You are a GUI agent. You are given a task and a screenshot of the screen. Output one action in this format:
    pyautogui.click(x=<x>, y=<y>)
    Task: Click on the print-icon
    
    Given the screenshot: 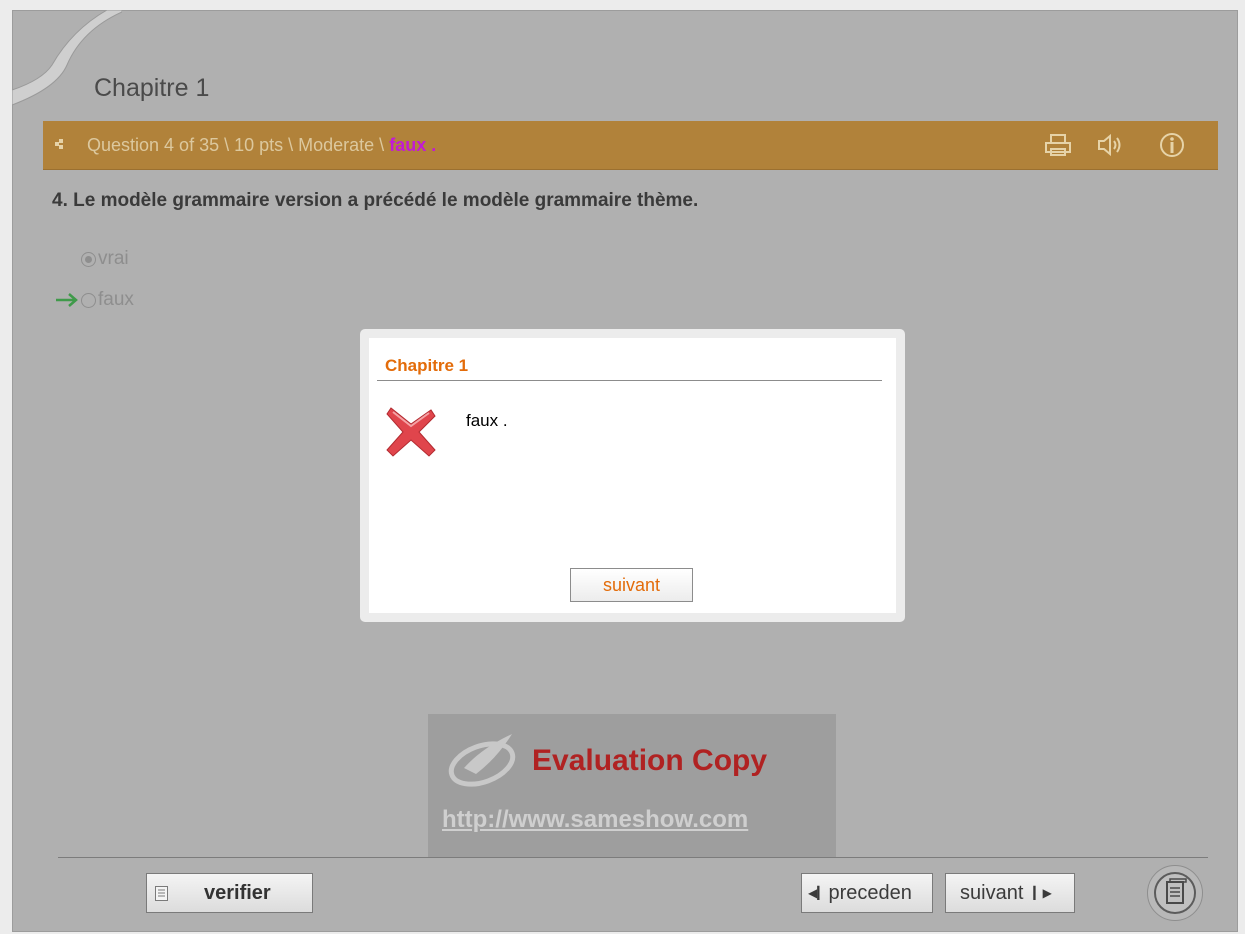 What is the action you would take?
    pyautogui.click(x=1058, y=145)
    